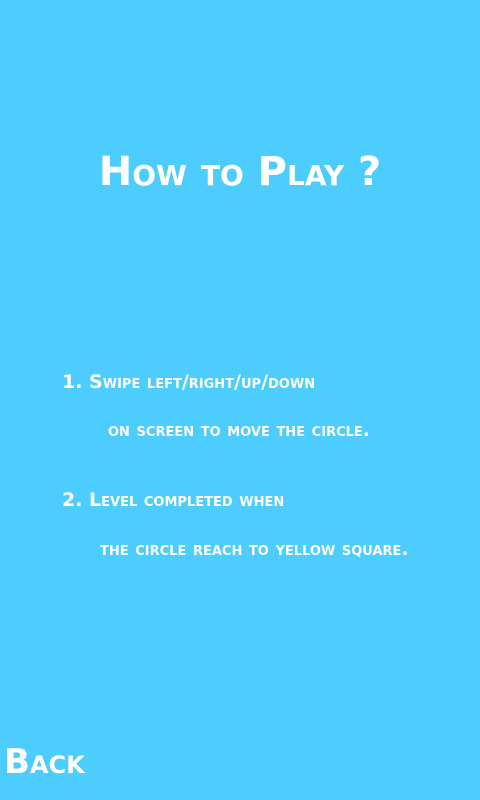  What do you see at coordinates (240, 172) in the screenshot?
I see `page-title: How to Play ?` at bounding box center [240, 172].